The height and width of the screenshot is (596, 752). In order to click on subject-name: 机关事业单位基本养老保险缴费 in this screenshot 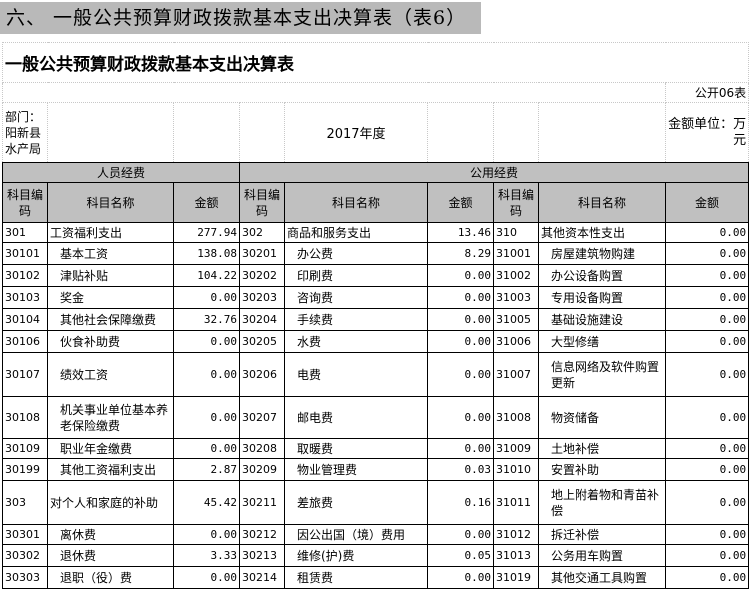, I will do `click(110, 417)`.